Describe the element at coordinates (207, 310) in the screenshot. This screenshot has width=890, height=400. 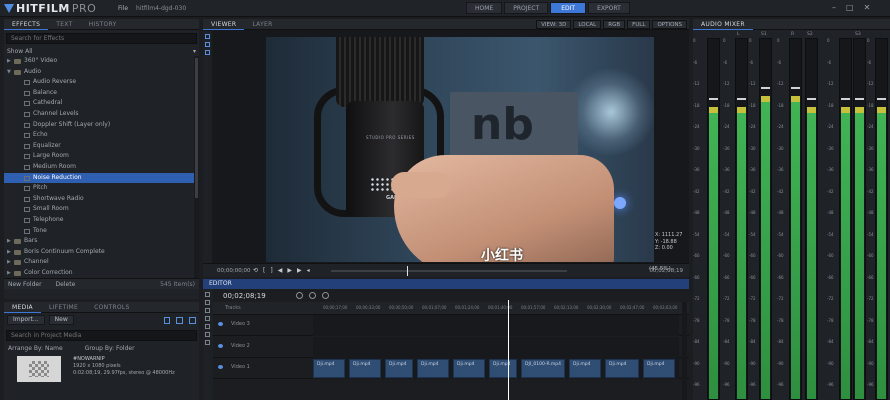
I see `slip-tool-icon` at that location.